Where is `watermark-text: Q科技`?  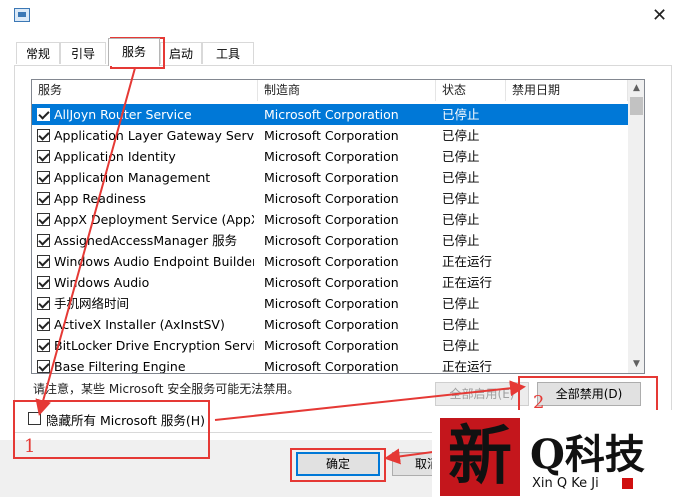
watermark-text: Q科技 is located at coordinates (587, 454).